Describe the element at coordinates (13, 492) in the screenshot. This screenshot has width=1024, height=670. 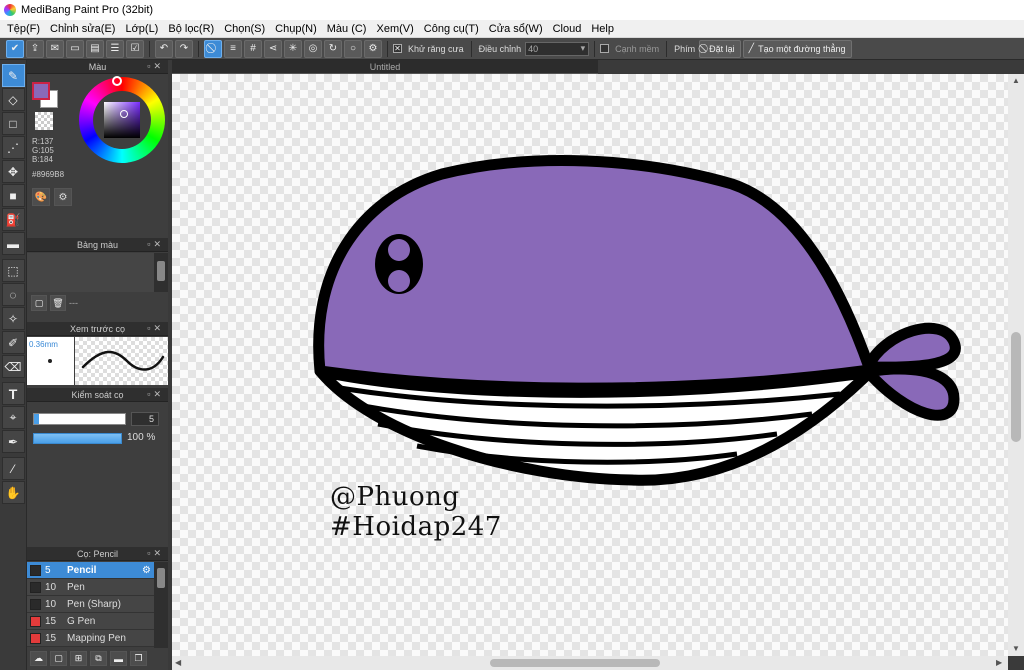
I see `hand-tool-icon: ✋` at that location.